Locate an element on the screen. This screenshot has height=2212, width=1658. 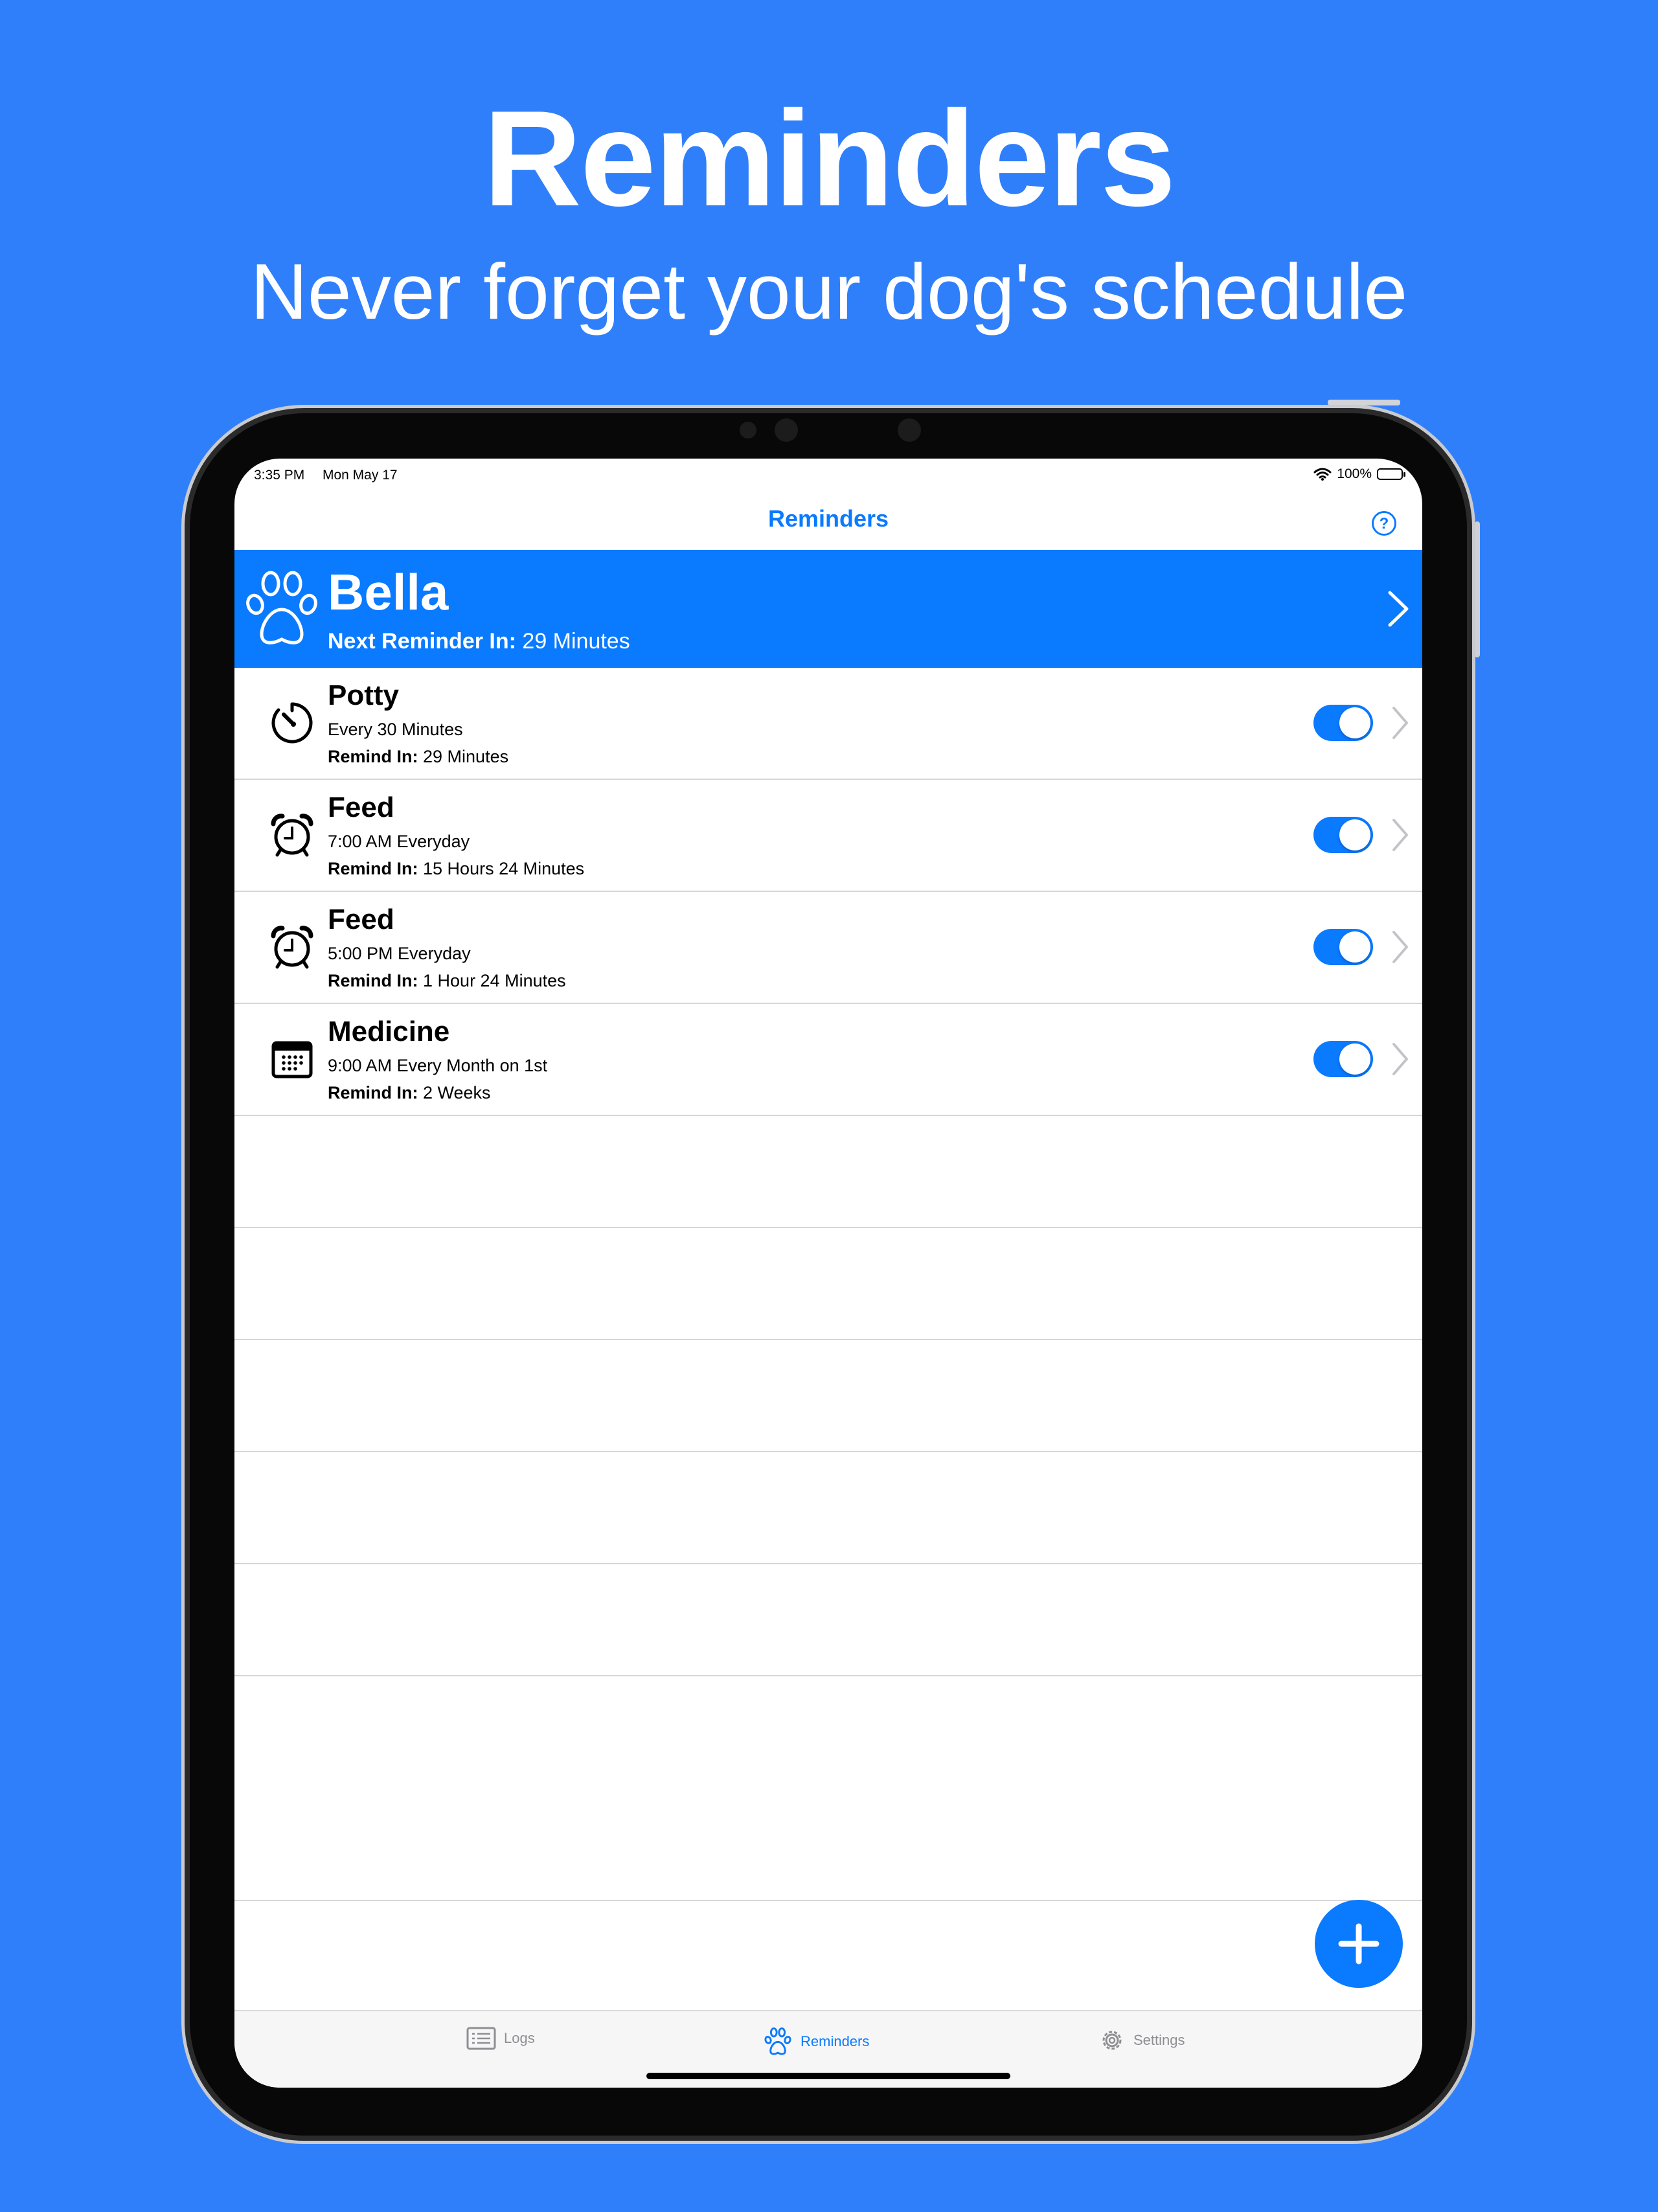
battery-percent: 100% is located at coordinates (1354, 473).